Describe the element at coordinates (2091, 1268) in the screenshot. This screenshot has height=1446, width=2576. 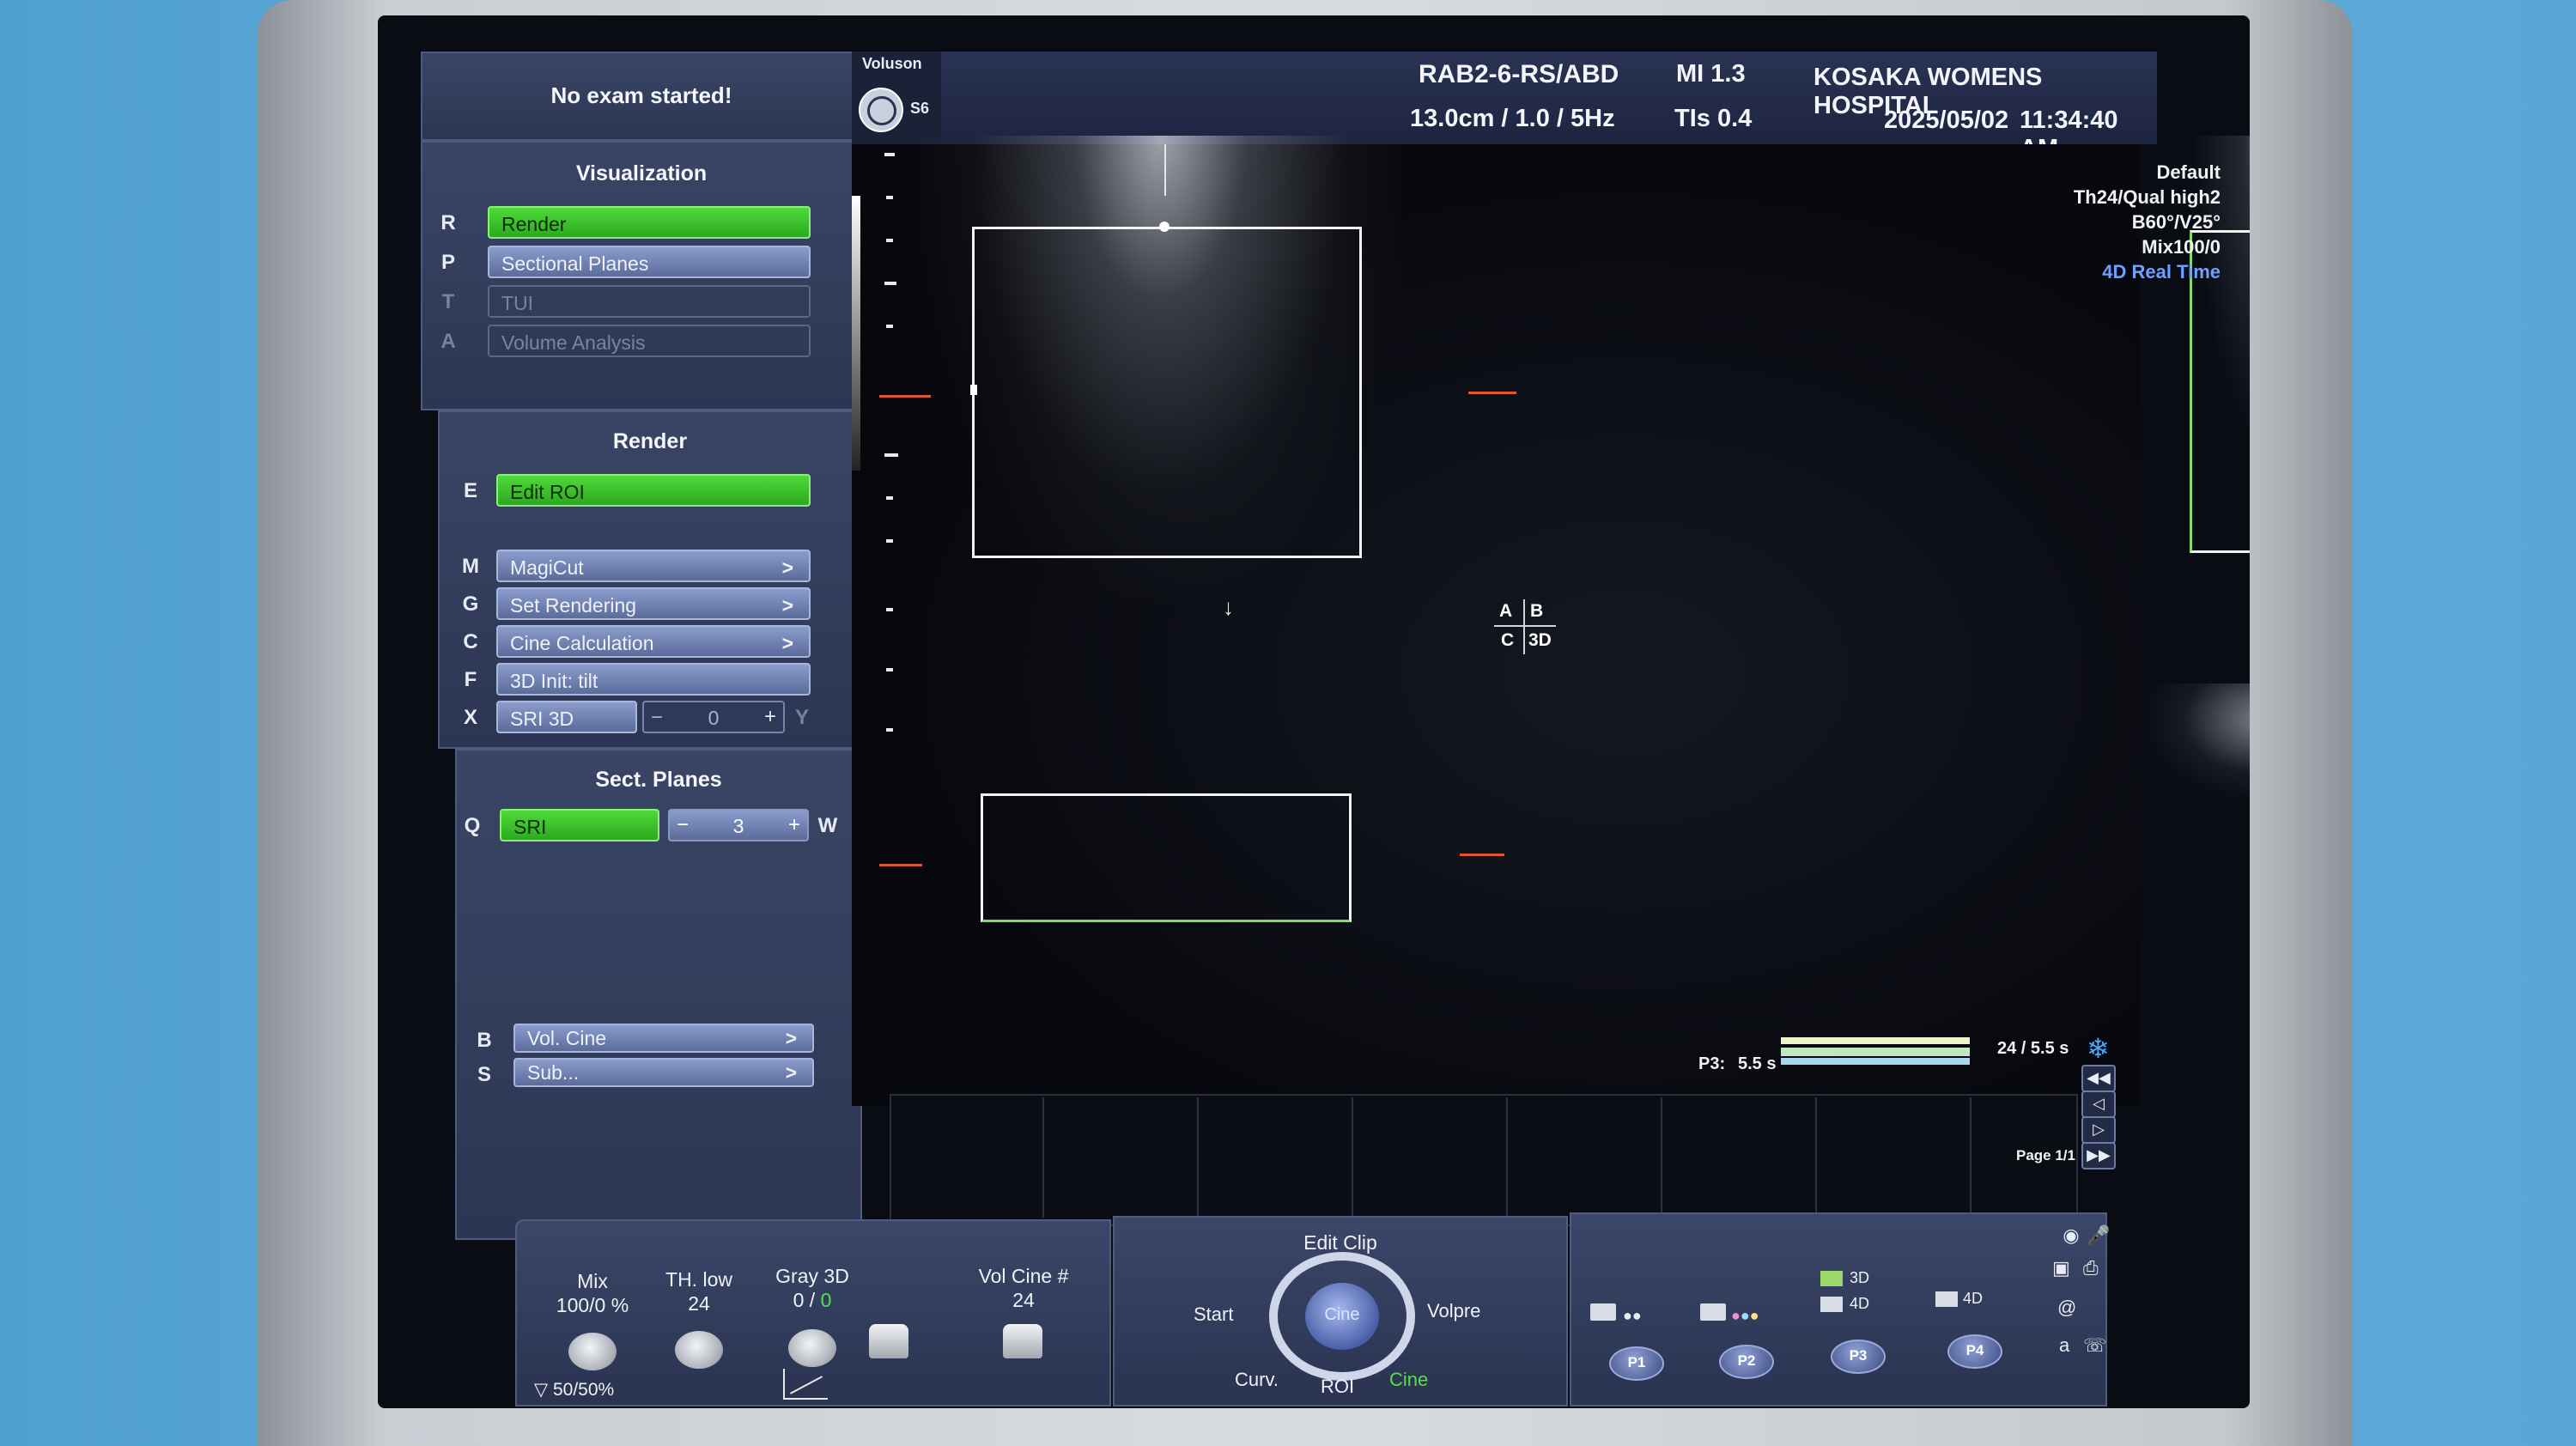
I see `printer-icon: ⎙` at that location.